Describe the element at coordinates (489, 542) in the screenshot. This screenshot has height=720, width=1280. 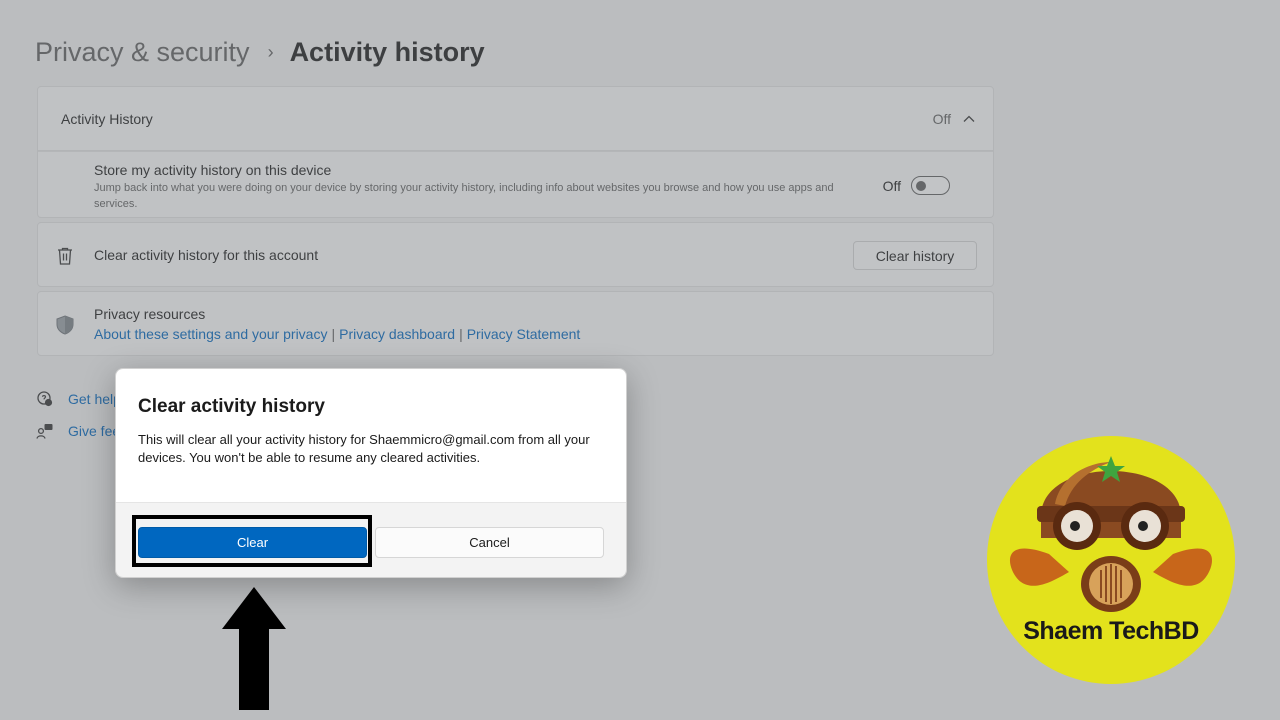
I see `cancel-button: Cancel` at that location.